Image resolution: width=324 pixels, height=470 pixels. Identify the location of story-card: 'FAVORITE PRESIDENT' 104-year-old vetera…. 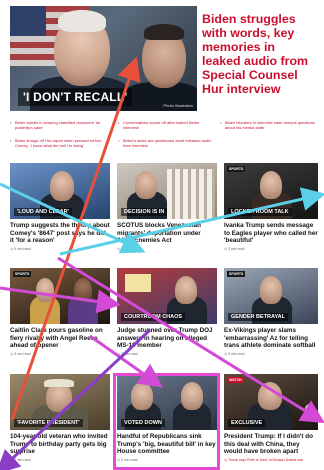
(60, 418).